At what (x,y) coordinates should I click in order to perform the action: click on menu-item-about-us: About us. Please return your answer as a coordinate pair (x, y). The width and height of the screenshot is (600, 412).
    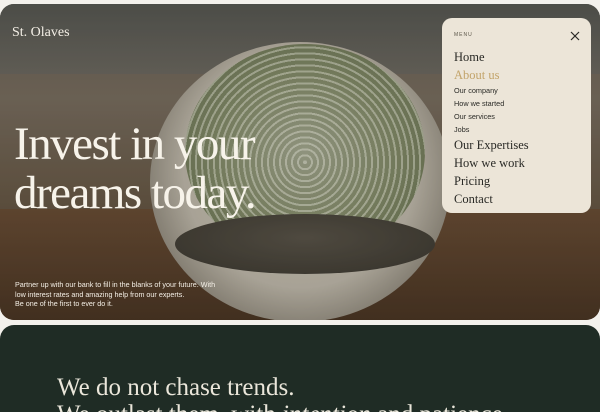
    Looking at the image, I should click on (491, 75).